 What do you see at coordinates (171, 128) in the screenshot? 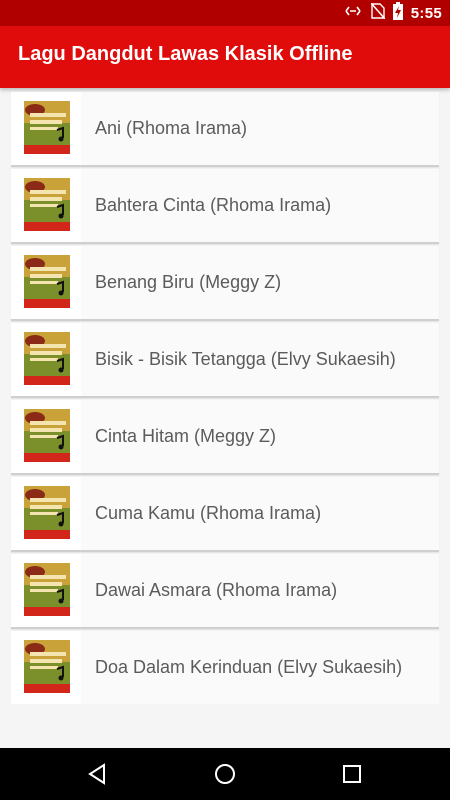
I see `song-title: Ani (Rhoma Irama)` at bounding box center [171, 128].